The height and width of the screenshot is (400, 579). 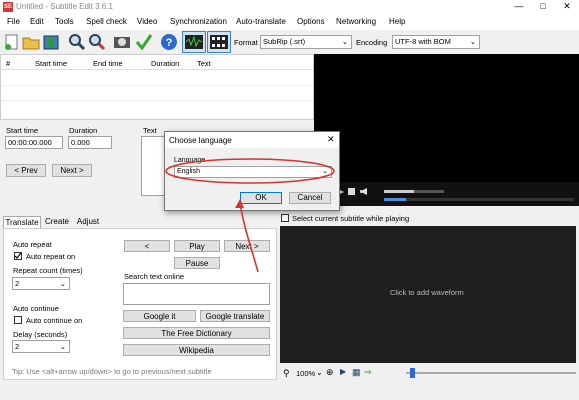 I want to click on repeat-count-select: 2 ⌄, so click(x=41, y=283).